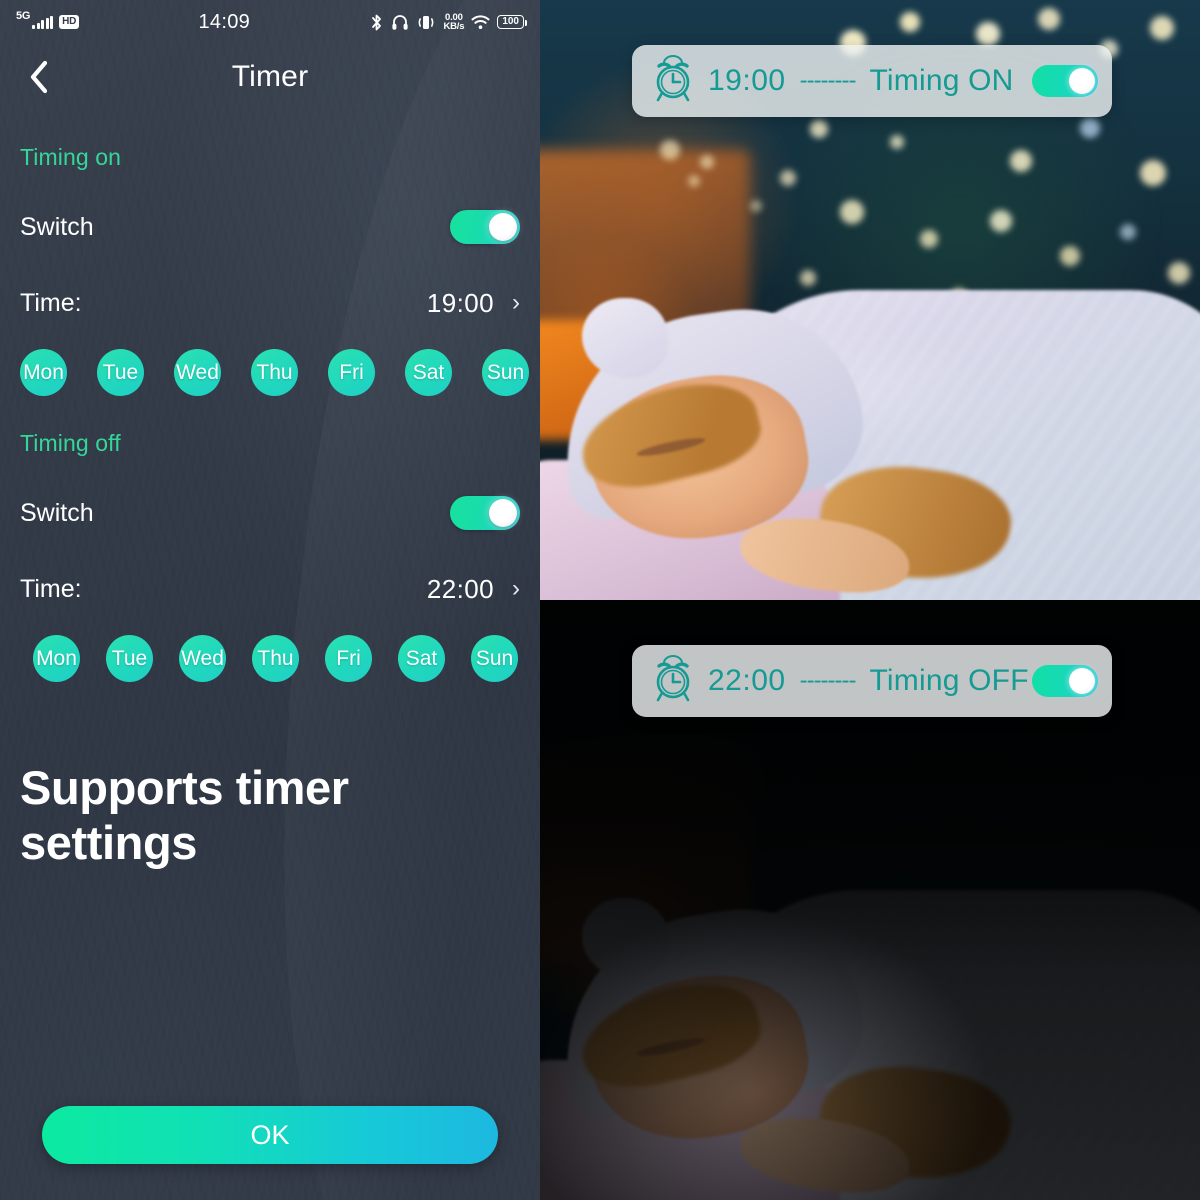  I want to click on network-speed-indicator: 0.00 KB/s, so click(454, 22).